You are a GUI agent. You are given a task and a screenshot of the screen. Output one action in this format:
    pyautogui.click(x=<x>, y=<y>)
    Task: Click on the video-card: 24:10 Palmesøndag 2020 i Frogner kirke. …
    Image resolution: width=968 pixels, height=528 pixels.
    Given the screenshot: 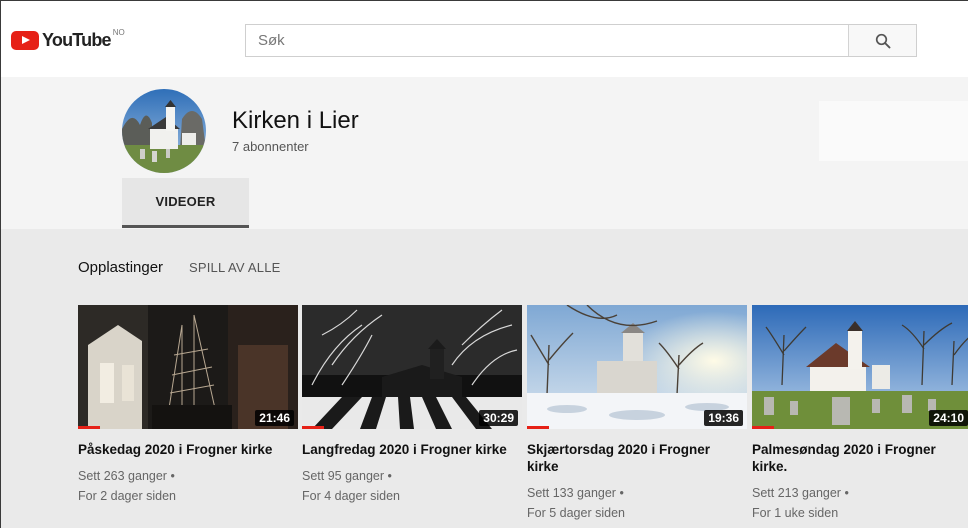 What is the action you would take?
    pyautogui.click(x=860, y=414)
    